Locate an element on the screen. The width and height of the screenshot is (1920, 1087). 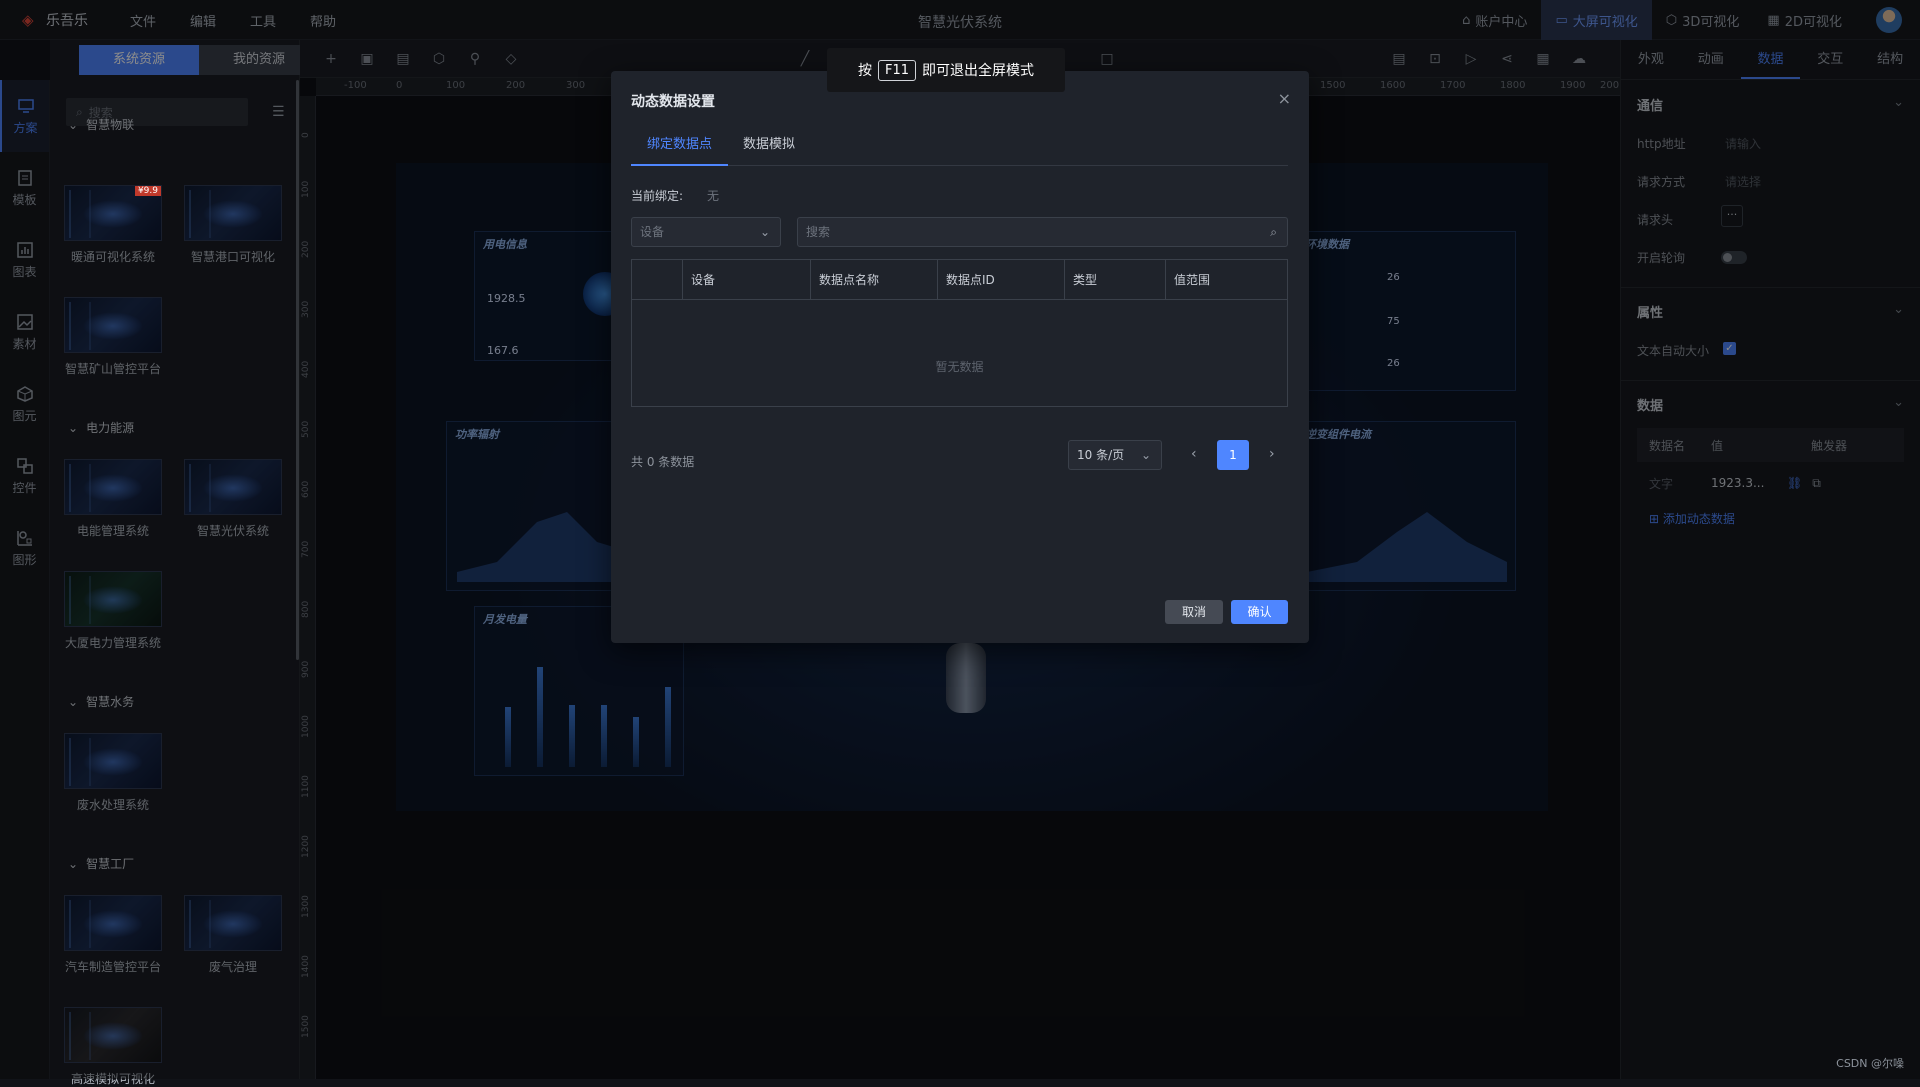
toast-key: F11 is located at coordinates (897, 70).